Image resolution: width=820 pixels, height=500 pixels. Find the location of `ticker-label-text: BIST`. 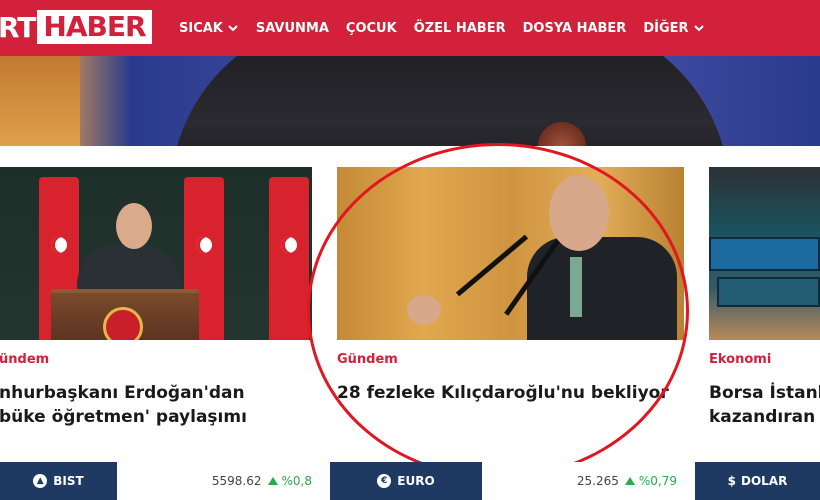

ticker-label-text: BIST is located at coordinates (68, 481).